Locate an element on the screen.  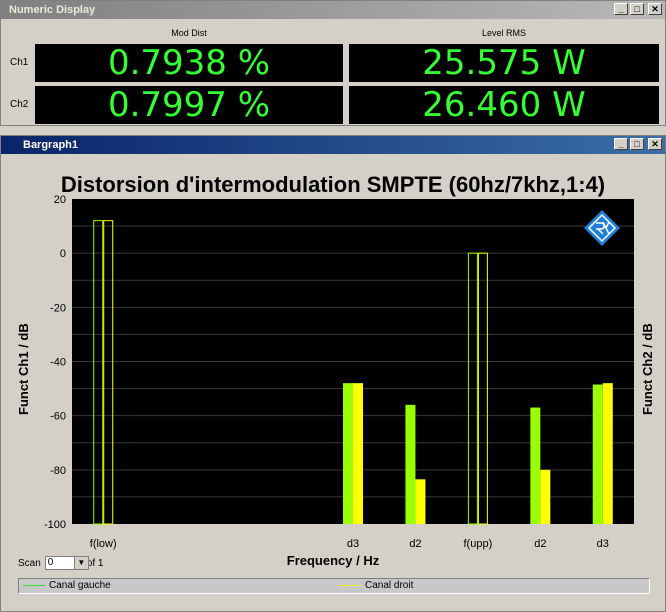
y-tick-label: -80 is located at coordinates (58, 471).